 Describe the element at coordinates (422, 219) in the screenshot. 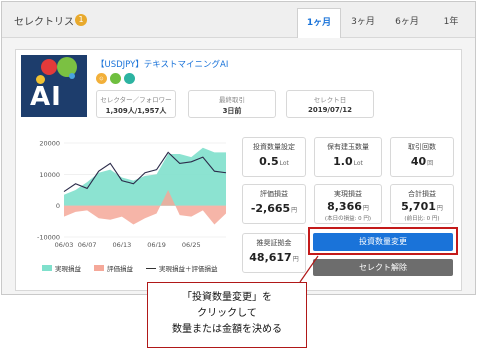

I see `metric-total-pl-sub: (前日比: 0 円)` at that location.